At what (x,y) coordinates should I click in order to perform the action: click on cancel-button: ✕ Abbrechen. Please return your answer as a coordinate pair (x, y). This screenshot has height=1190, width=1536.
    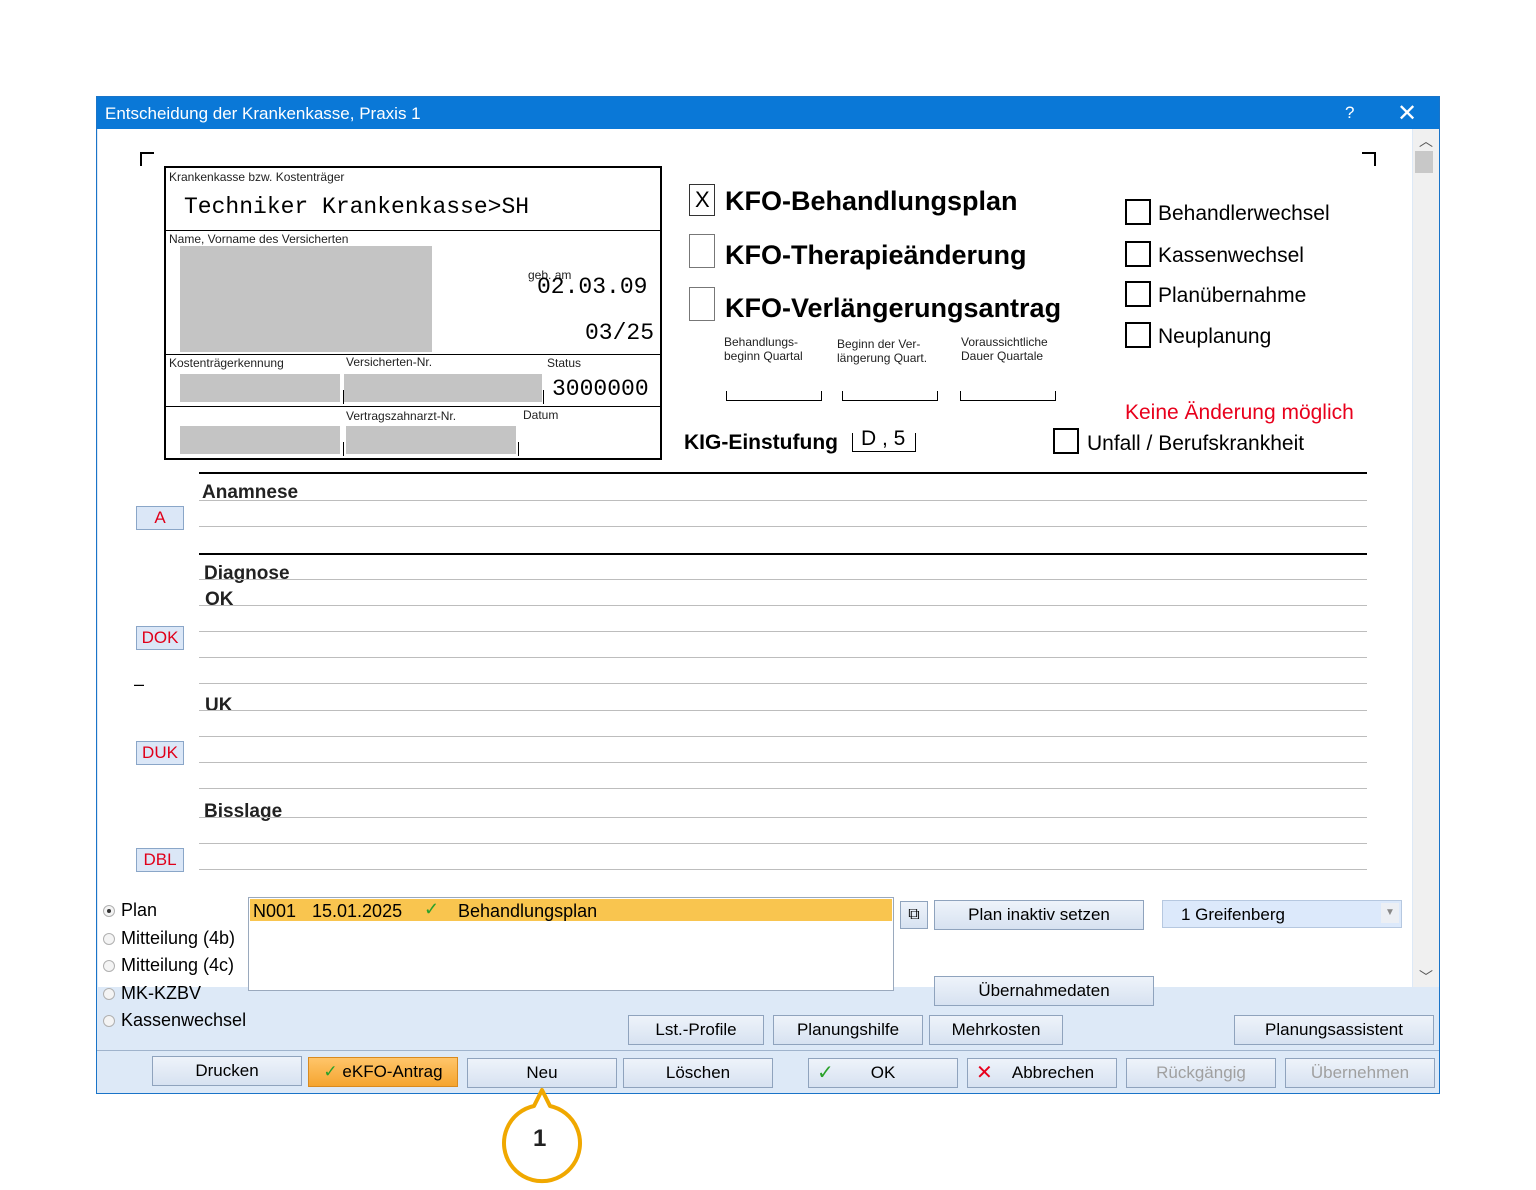
    Looking at the image, I should click on (1042, 1073).